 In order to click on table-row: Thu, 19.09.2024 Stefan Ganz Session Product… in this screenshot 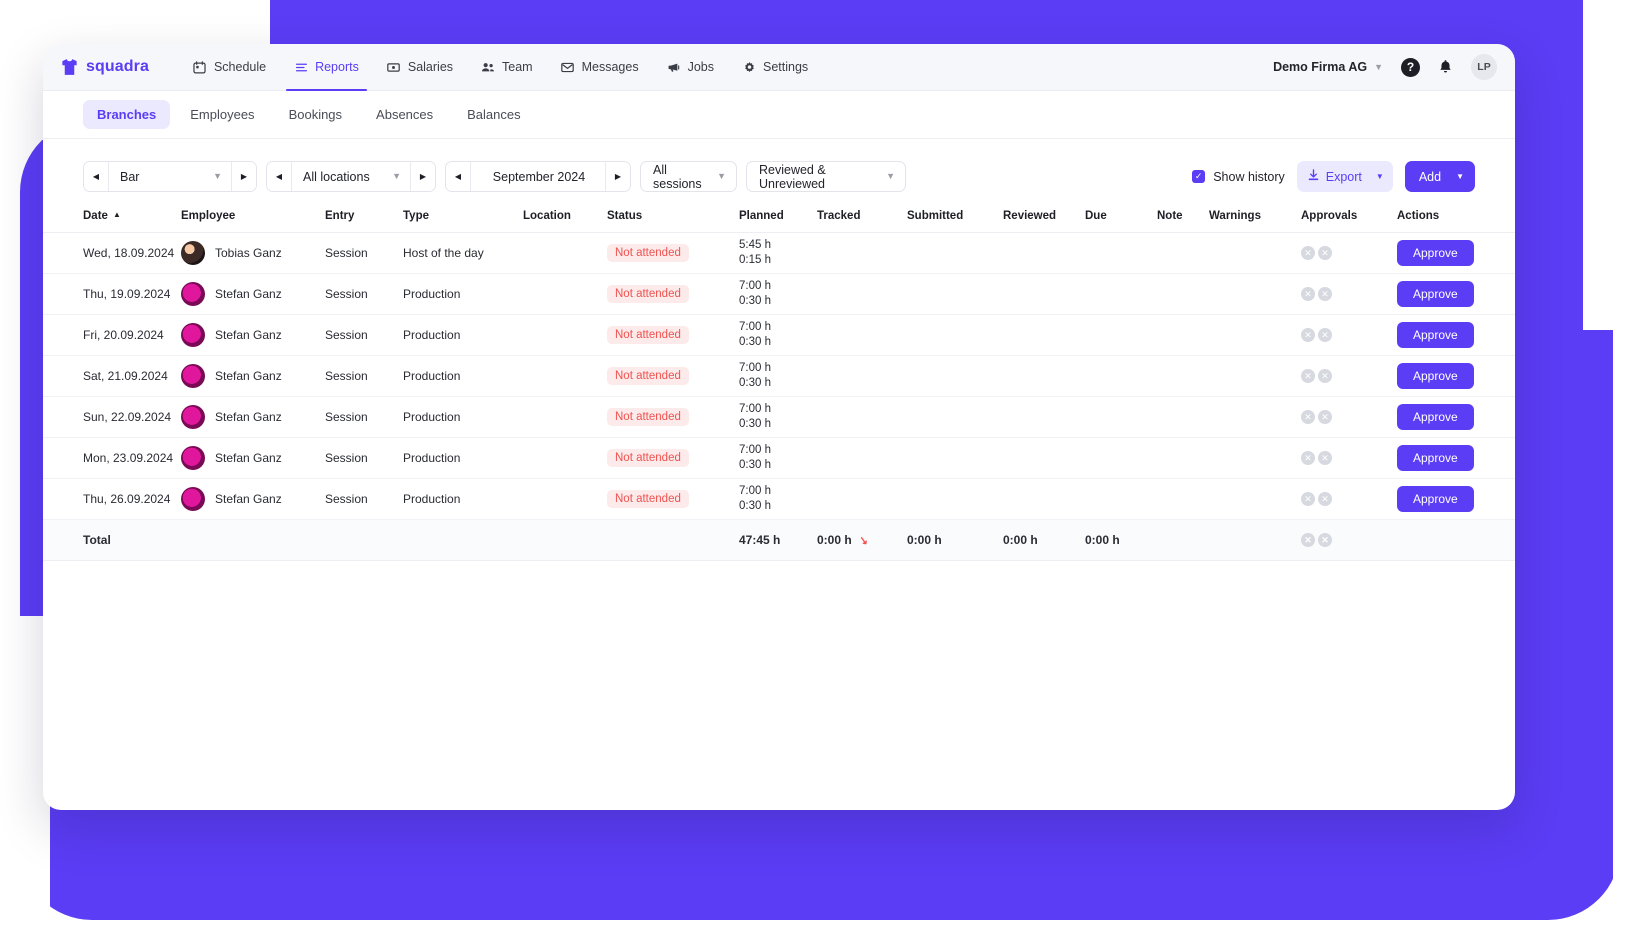, I will do `click(779, 294)`.